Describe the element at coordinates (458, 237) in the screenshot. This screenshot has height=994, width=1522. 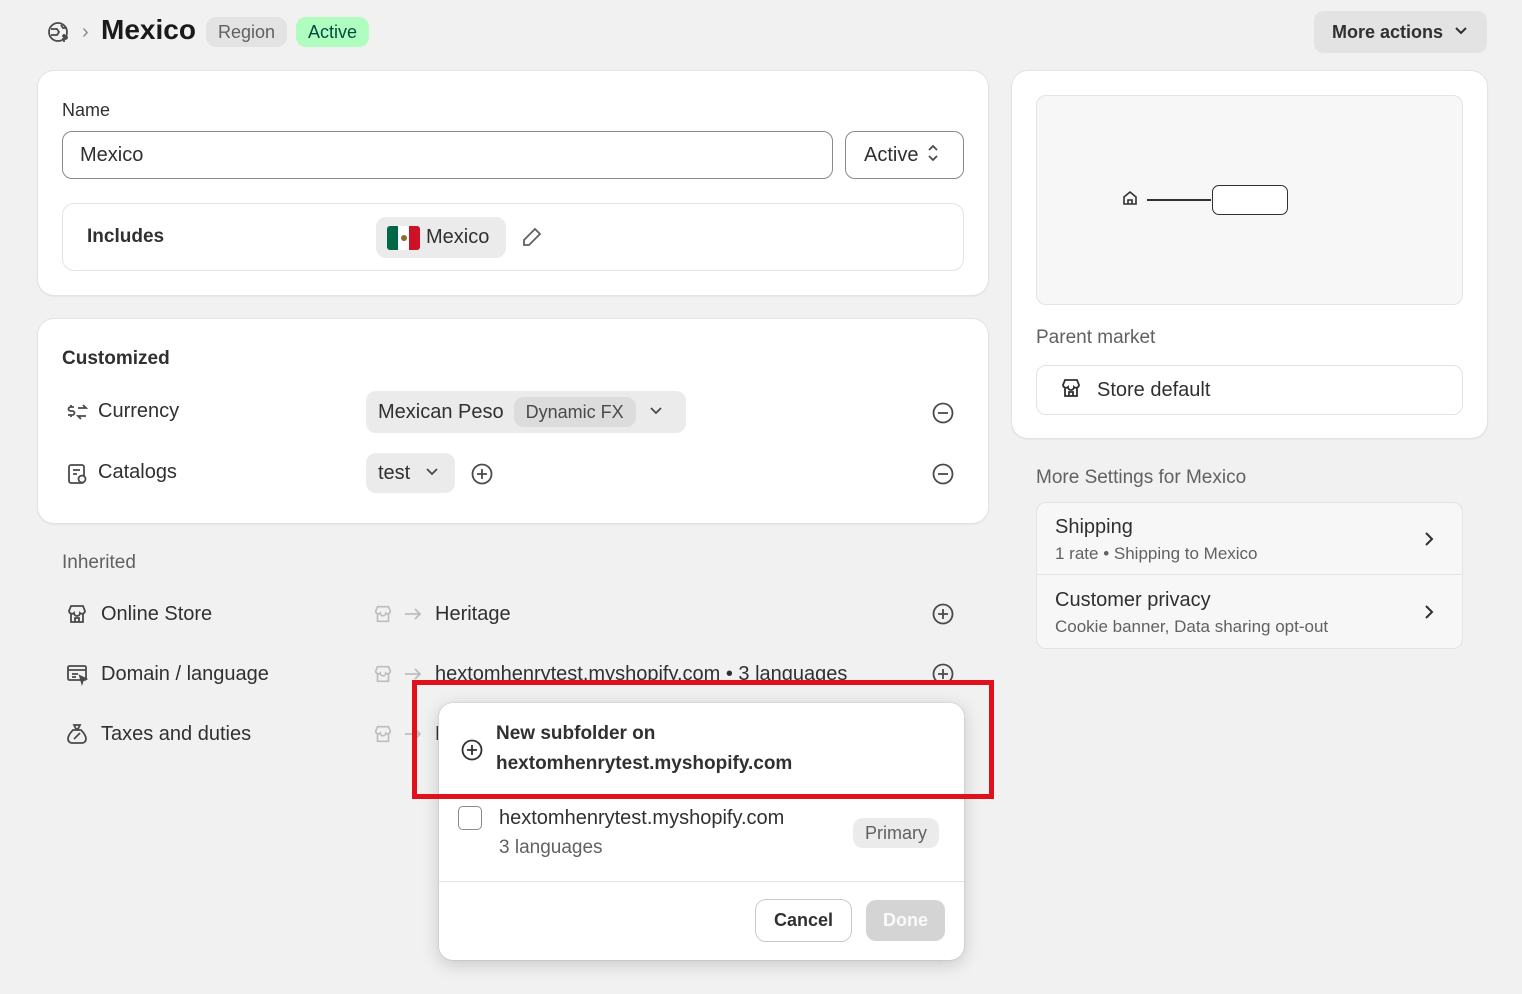
I see `includes-country-label: Mexico` at that location.